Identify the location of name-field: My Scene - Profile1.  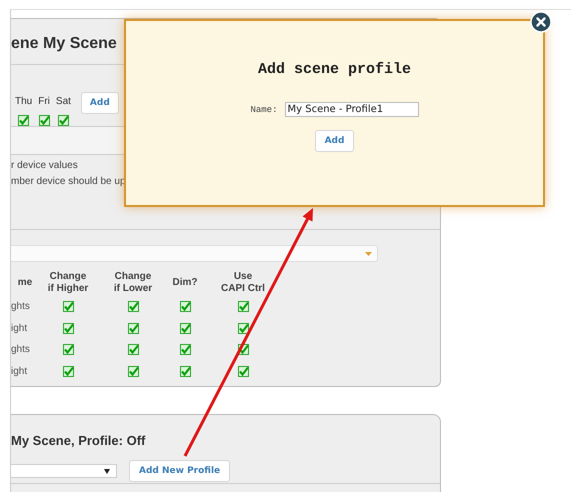
(351, 109).